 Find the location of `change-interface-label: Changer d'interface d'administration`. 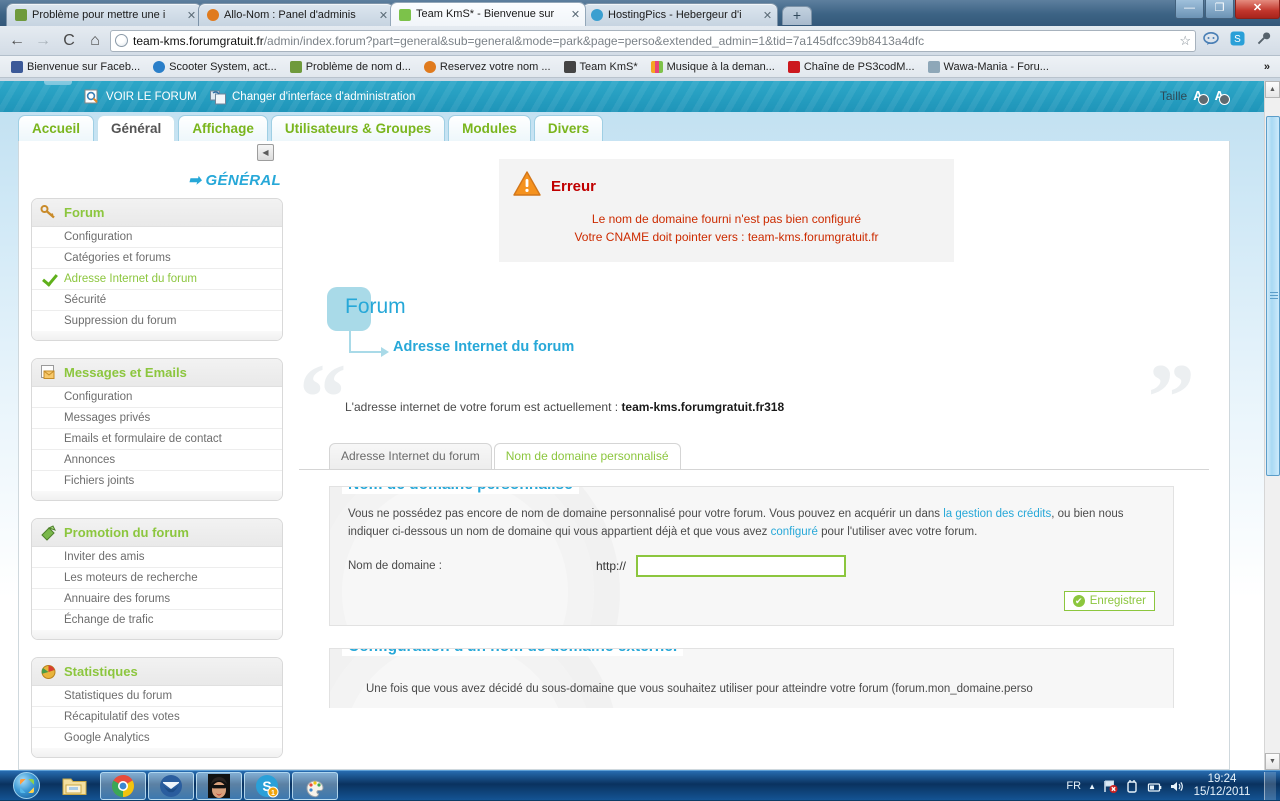

change-interface-label: Changer d'interface d'administration is located at coordinates (323, 97).